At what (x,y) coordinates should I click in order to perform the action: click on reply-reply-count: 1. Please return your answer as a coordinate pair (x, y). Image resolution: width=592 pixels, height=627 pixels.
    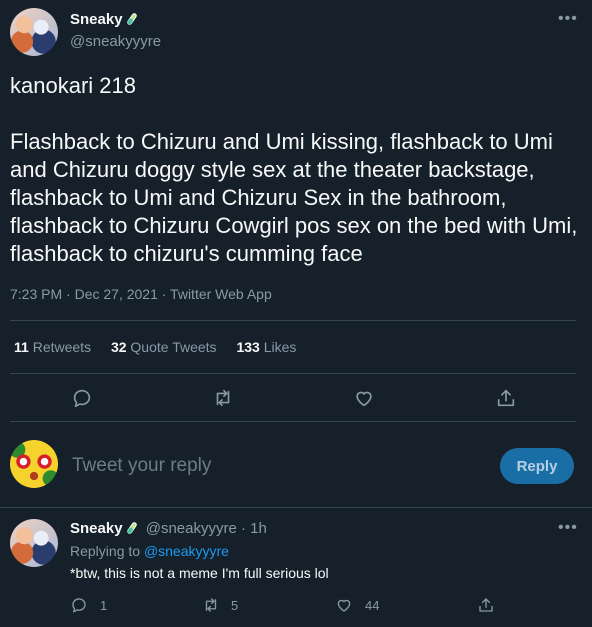
    Looking at the image, I should click on (104, 605).